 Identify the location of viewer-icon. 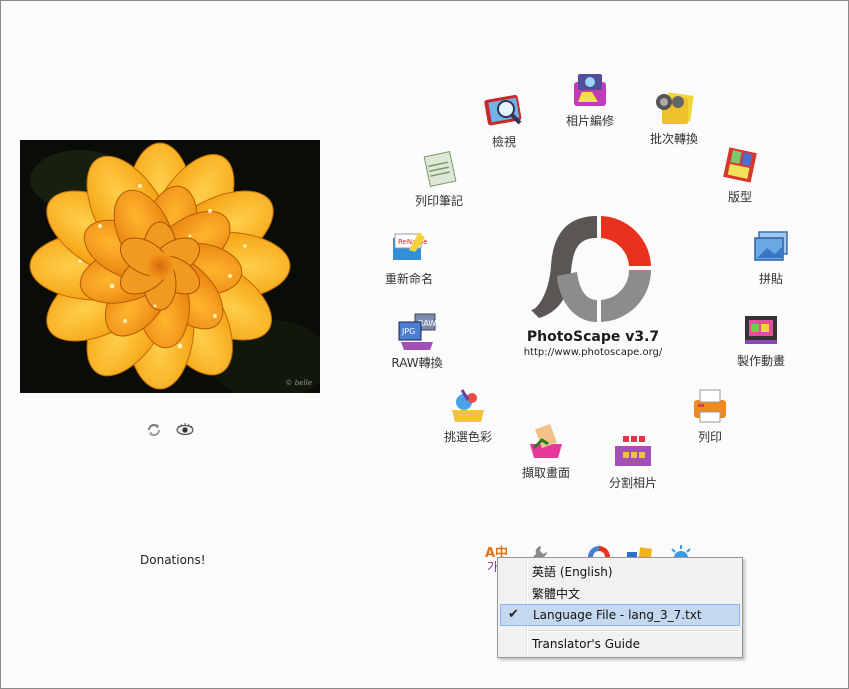
(504, 111).